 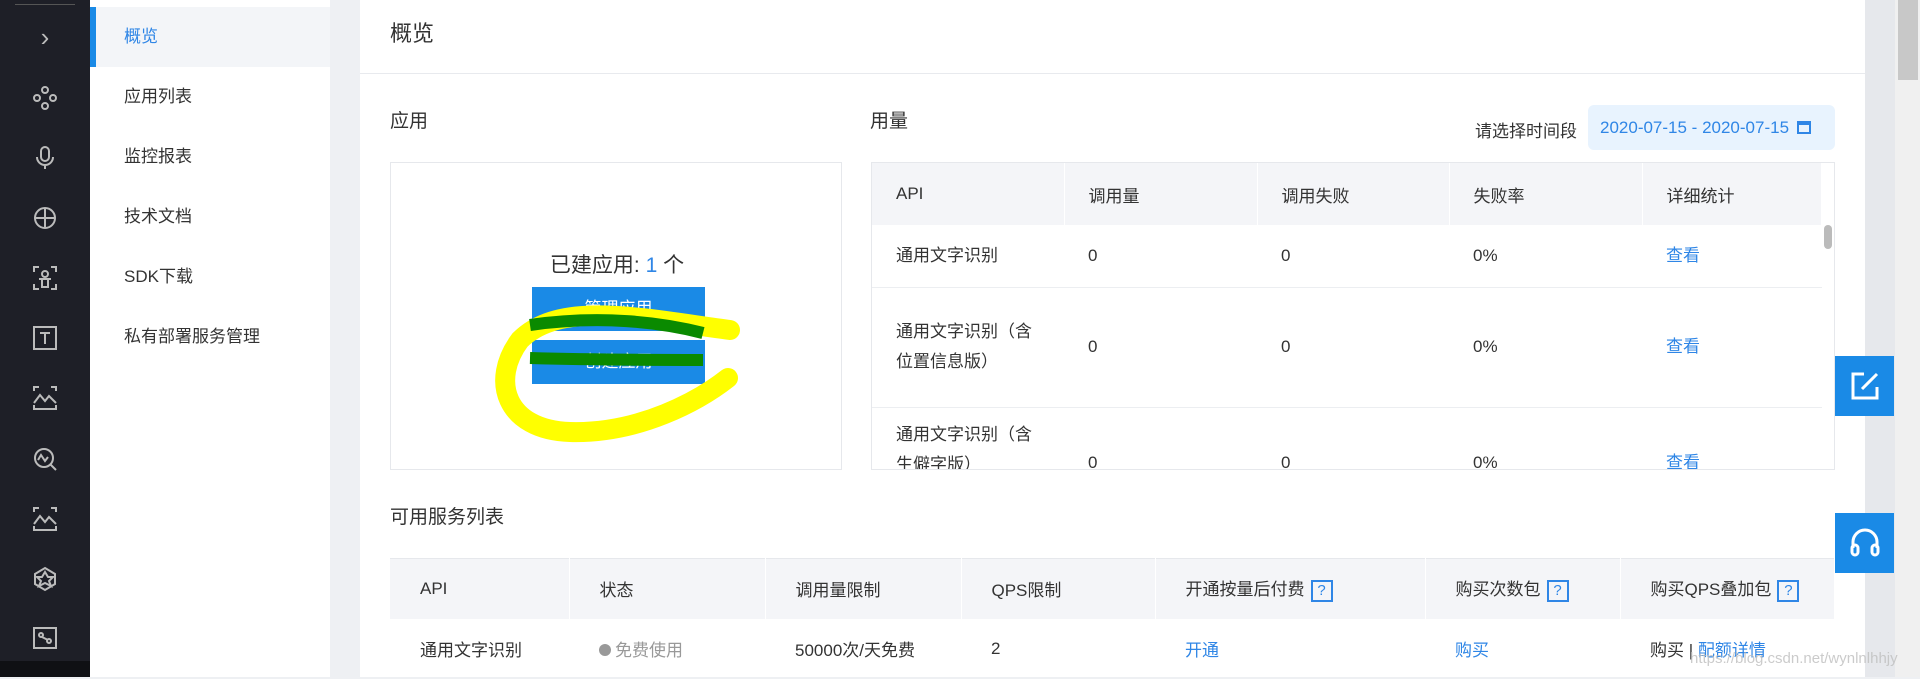 I want to click on page-title: 概览, so click(x=412, y=33).